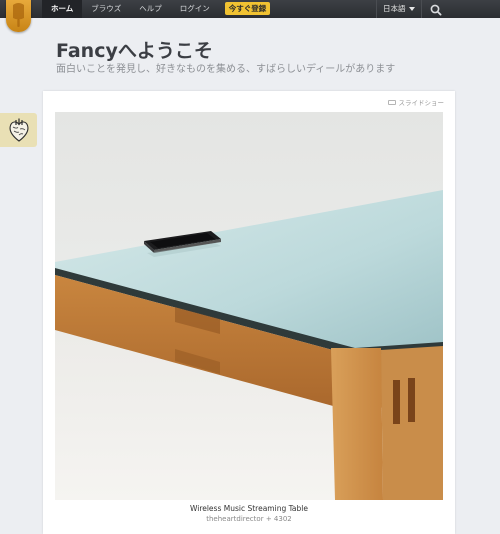  I want to click on item-meta: theheartdirector + 4302, so click(249, 519).